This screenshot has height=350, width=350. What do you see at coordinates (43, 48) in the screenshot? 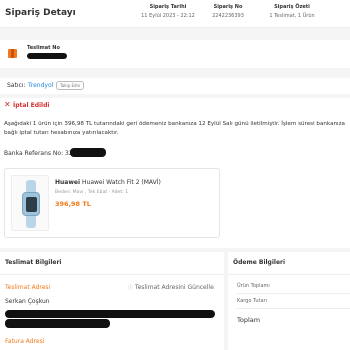
I see `delivery-number-label: Teslimat No` at bounding box center [43, 48].